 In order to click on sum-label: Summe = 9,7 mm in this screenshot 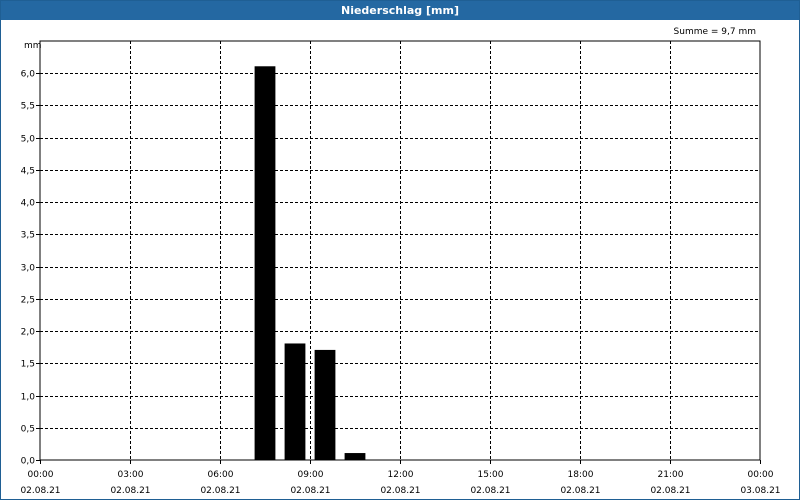, I will do `click(715, 32)`.